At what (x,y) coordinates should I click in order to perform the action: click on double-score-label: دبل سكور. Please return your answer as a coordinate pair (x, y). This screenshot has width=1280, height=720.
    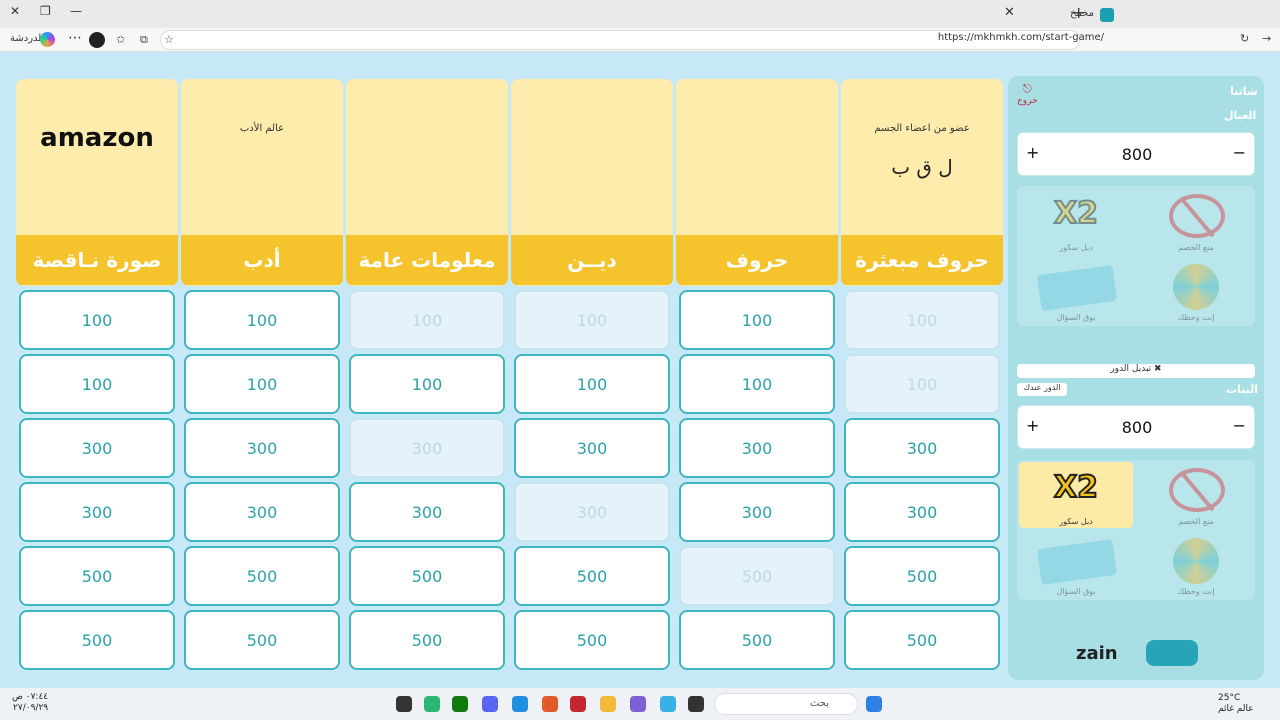
    Looking at the image, I should click on (1076, 521).